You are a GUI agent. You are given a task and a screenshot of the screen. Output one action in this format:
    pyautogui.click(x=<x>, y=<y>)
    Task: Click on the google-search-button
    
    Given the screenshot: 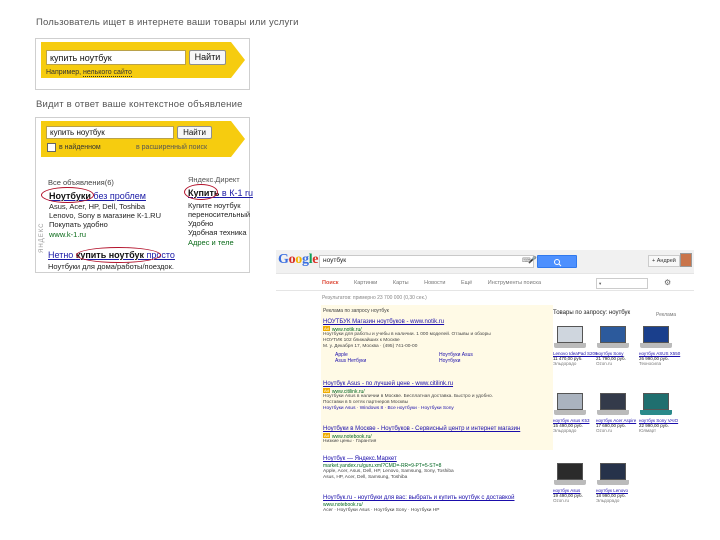 What is the action you would take?
    pyautogui.click(x=557, y=261)
    